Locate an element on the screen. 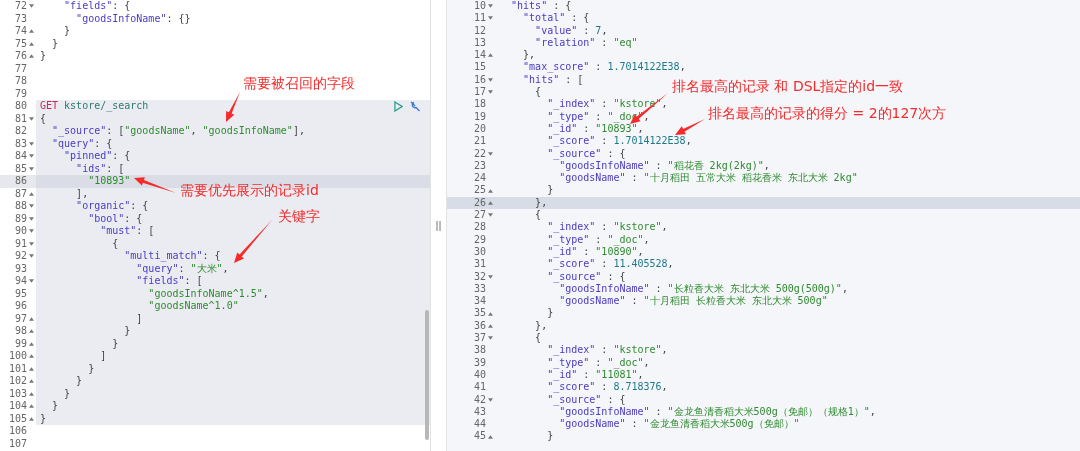 The image size is (1080, 451). line-number: 88 is located at coordinates (20, 206).